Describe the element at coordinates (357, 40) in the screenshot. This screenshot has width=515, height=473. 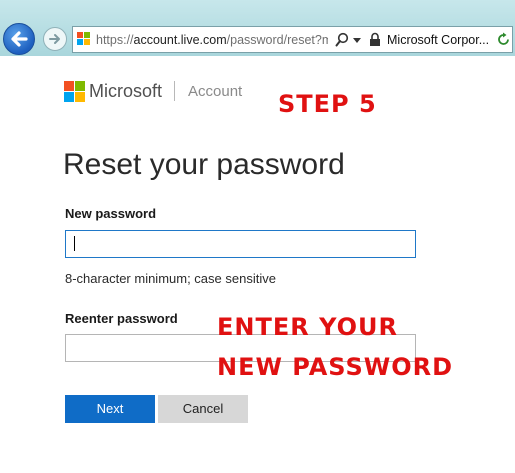
I see `dropdown-icon` at that location.